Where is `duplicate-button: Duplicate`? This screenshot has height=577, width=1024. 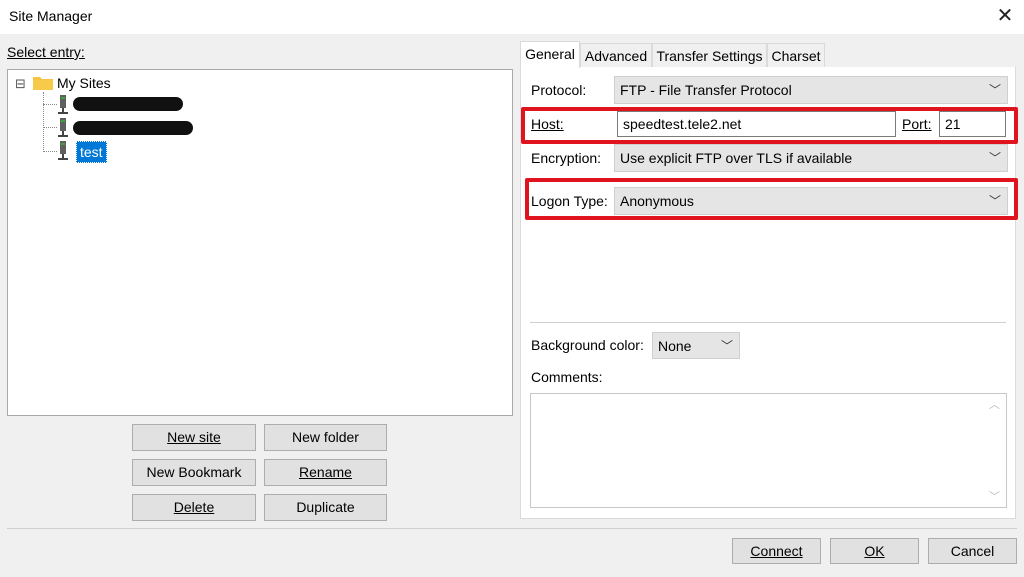
duplicate-button: Duplicate is located at coordinates (325, 507).